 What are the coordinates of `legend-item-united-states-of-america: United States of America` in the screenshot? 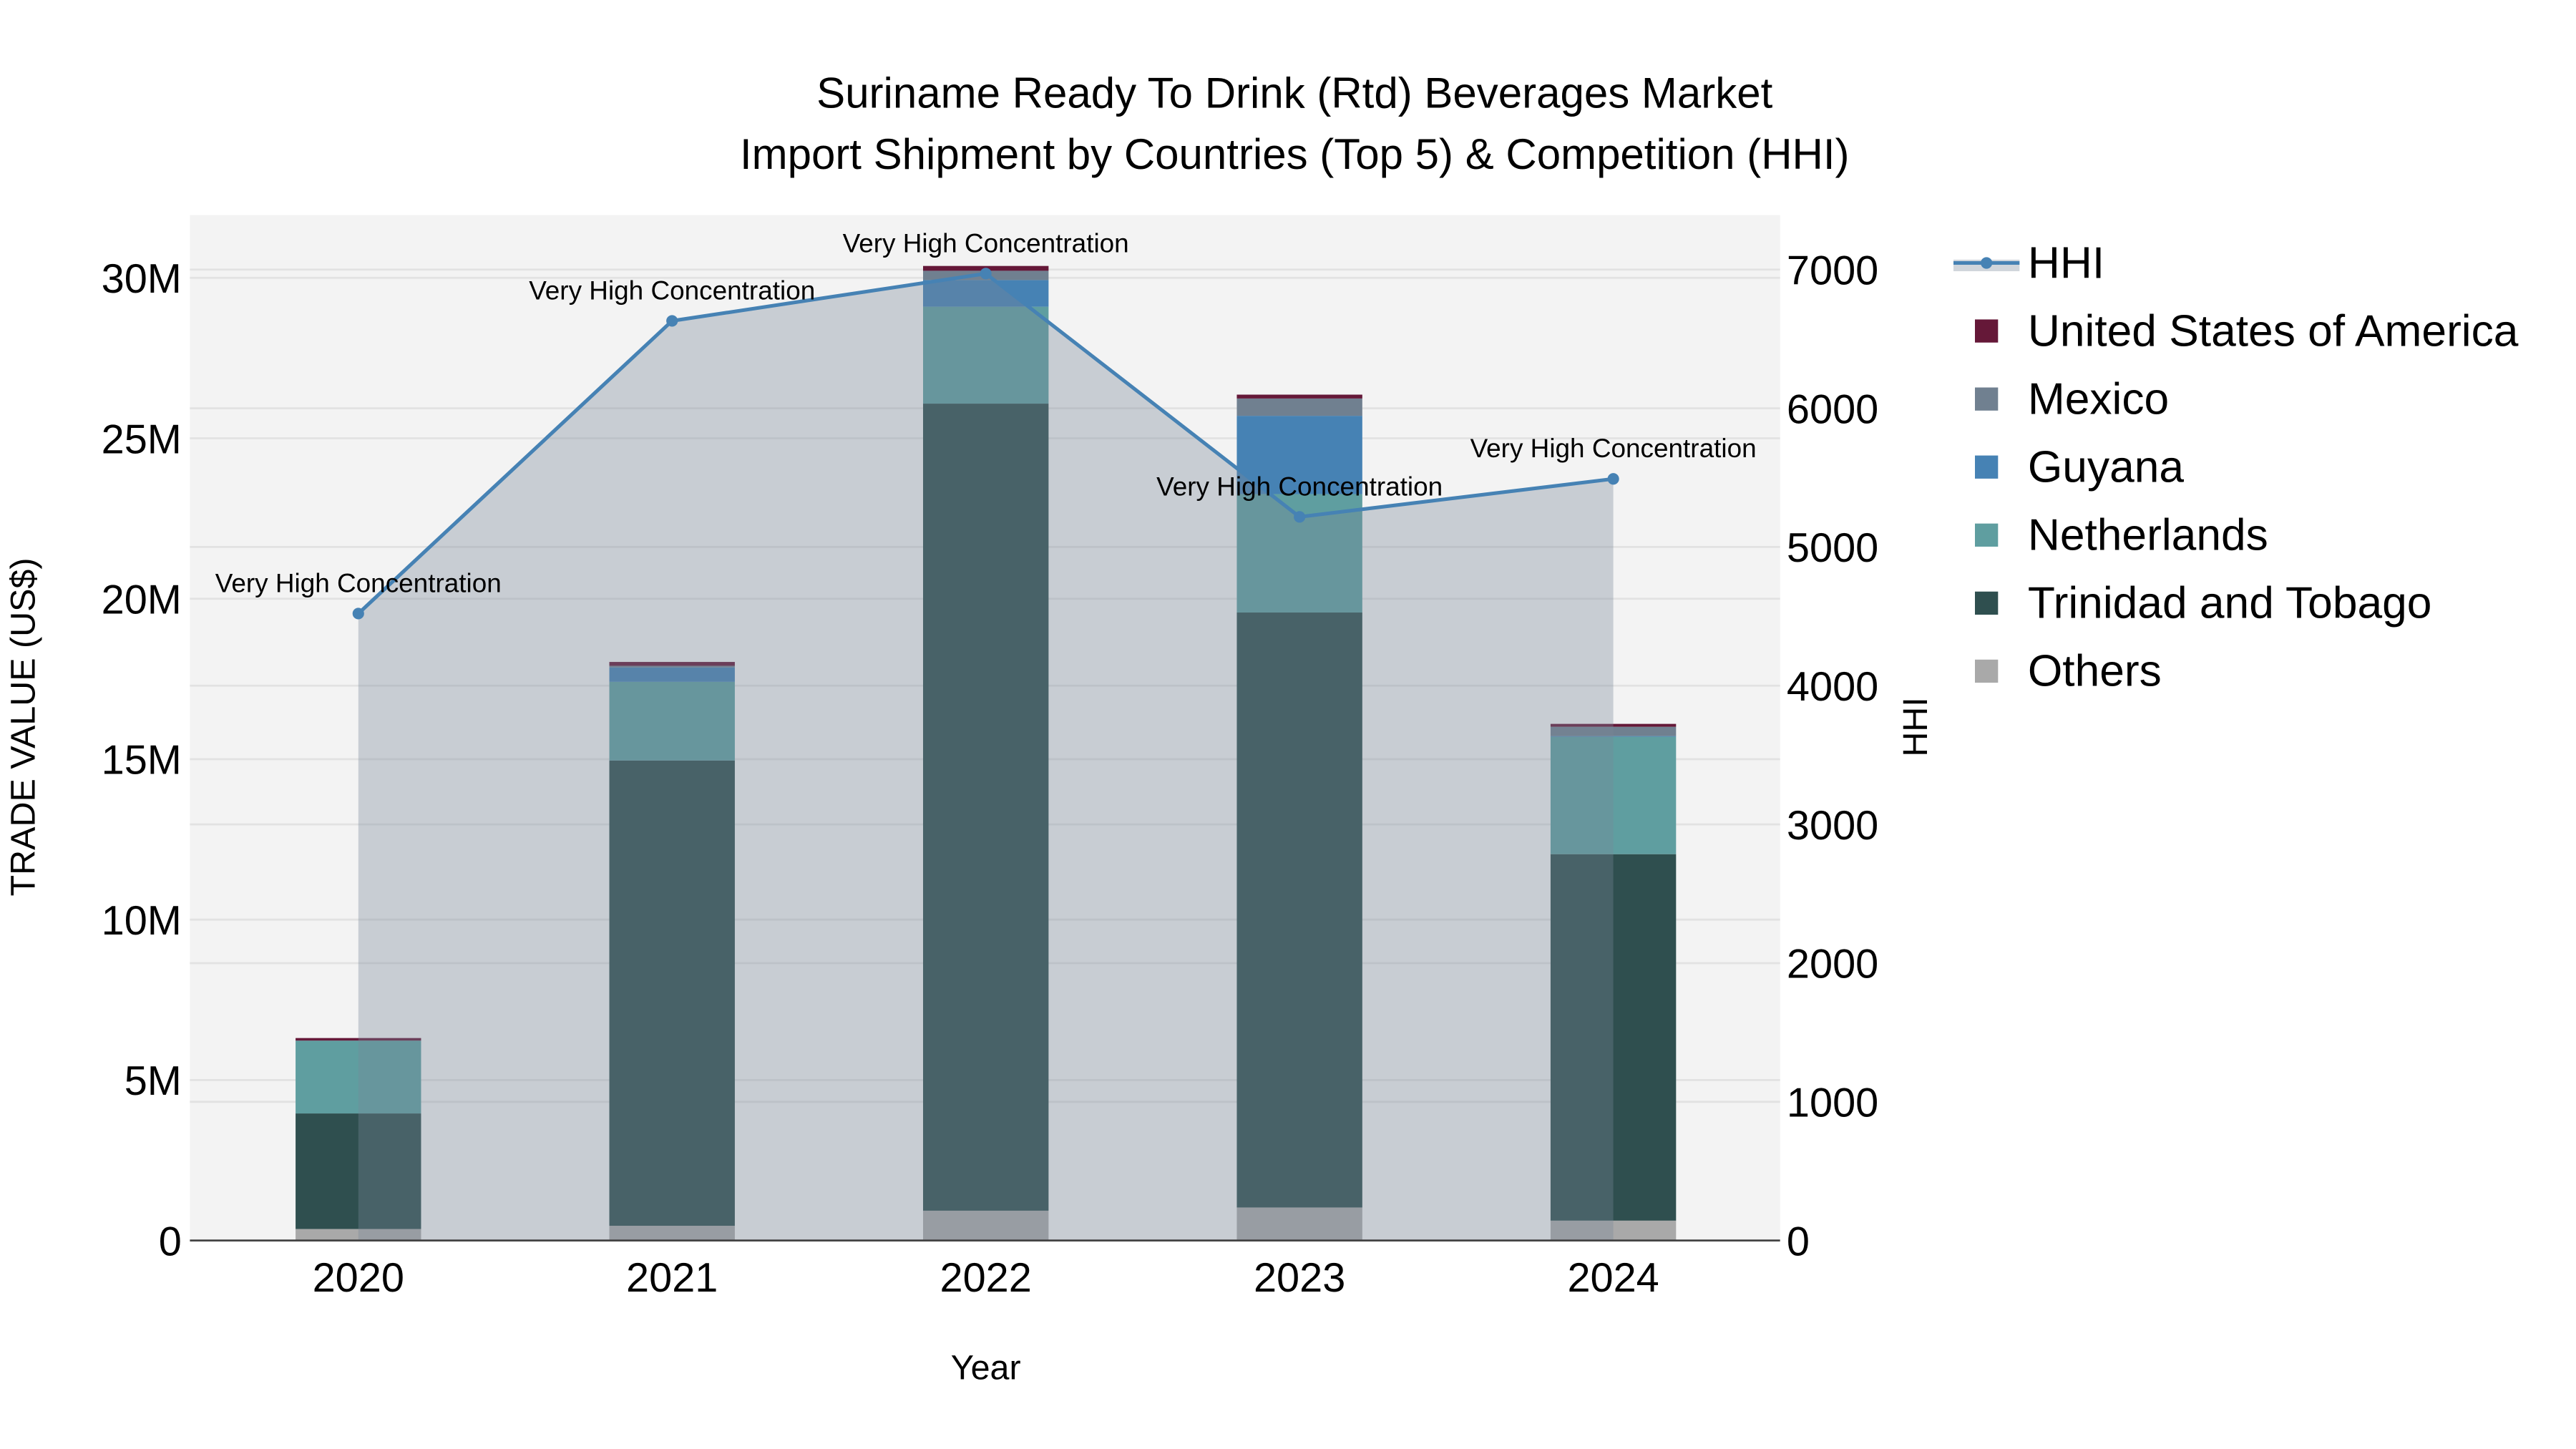 It's located at (2247, 331).